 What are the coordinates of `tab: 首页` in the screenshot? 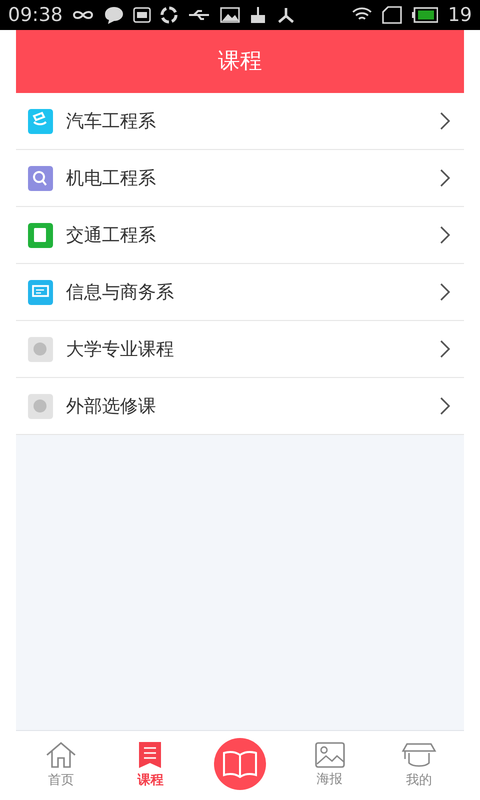 It's located at (60, 765).